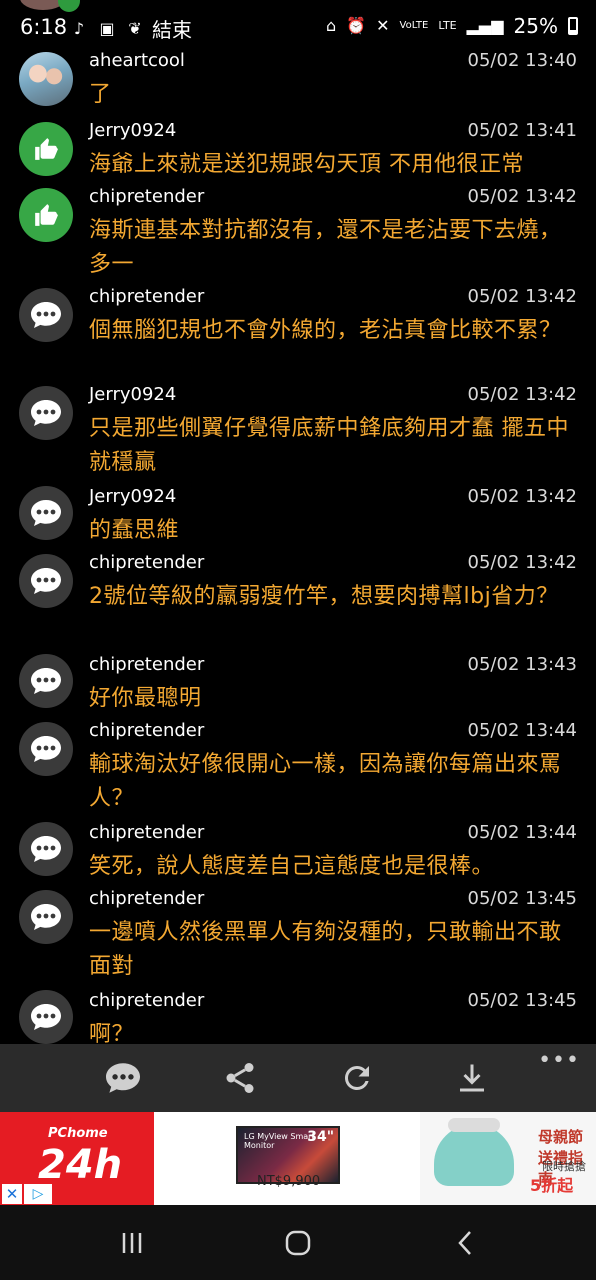  I want to click on comment-text: 只是那些側翼仔覺得底薪中鋒底夠用才蠢 擺五中就穩贏, so click(329, 445).